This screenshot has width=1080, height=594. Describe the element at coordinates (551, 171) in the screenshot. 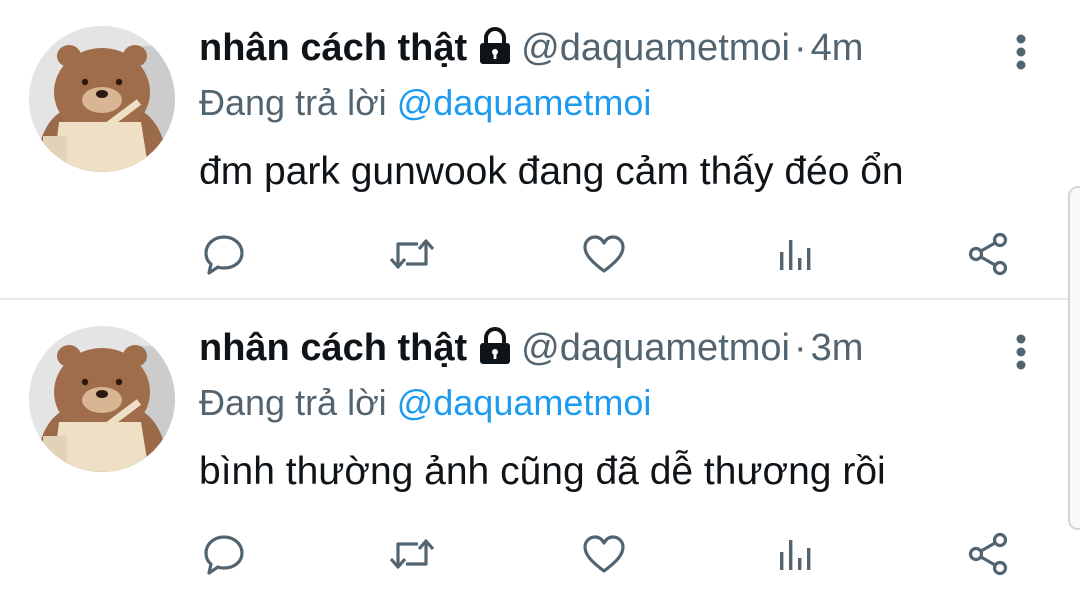

I see `tweet-text: đm park gunwook đang cảm thấy đéo ổn` at that location.